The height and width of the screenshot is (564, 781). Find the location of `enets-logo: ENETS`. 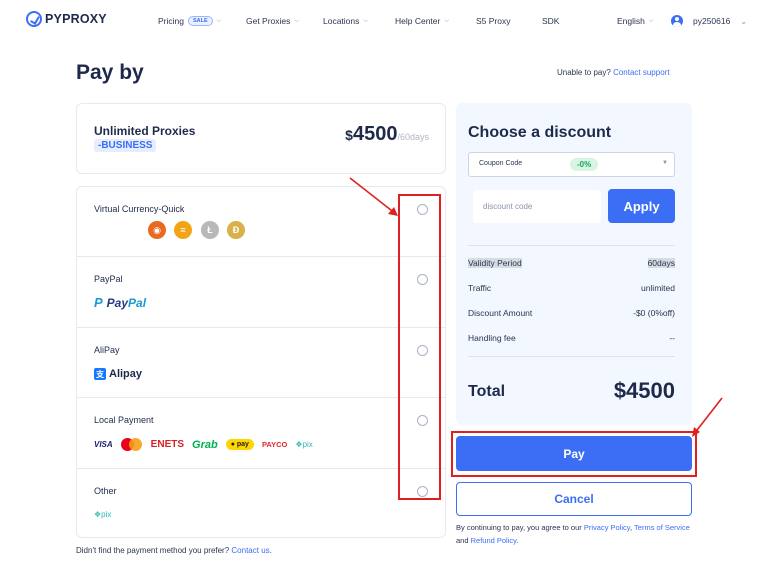

enets-logo: ENETS is located at coordinates (167, 444).